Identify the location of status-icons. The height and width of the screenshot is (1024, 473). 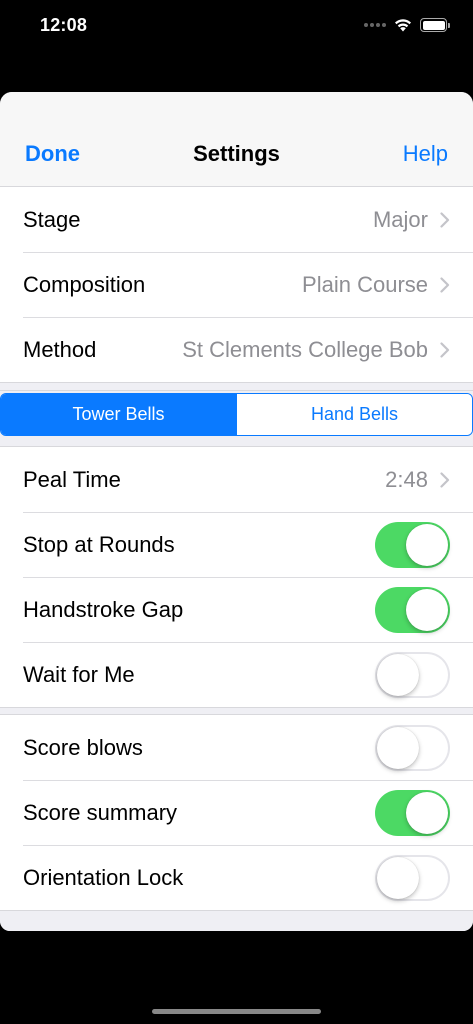
(407, 25).